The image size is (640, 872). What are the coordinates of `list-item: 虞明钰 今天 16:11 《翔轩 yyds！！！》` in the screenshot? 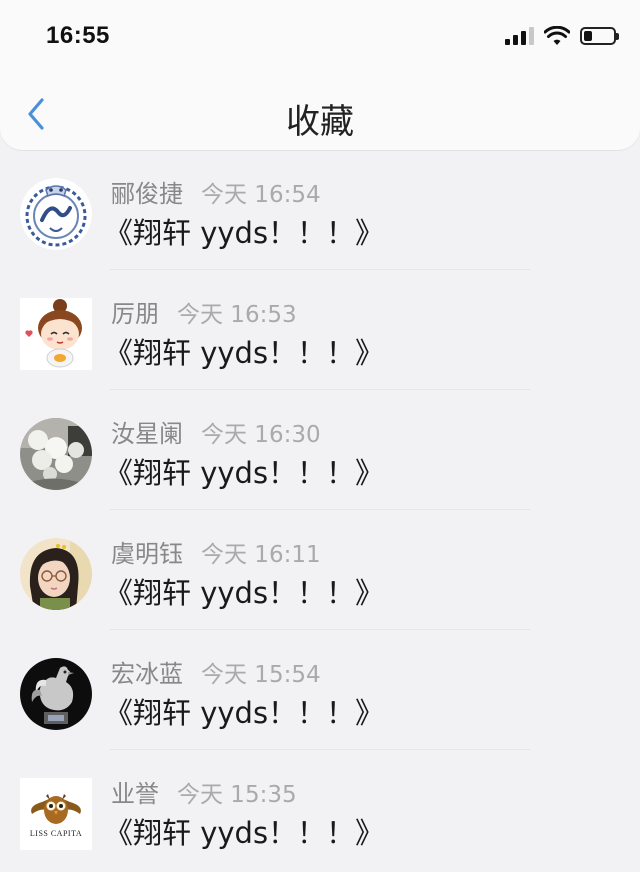 It's located at (320, 570).